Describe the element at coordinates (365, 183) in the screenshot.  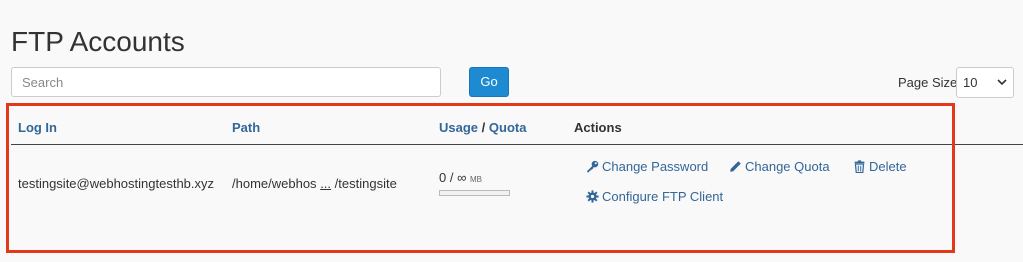
I see `path-end: /testingsite` at that location.